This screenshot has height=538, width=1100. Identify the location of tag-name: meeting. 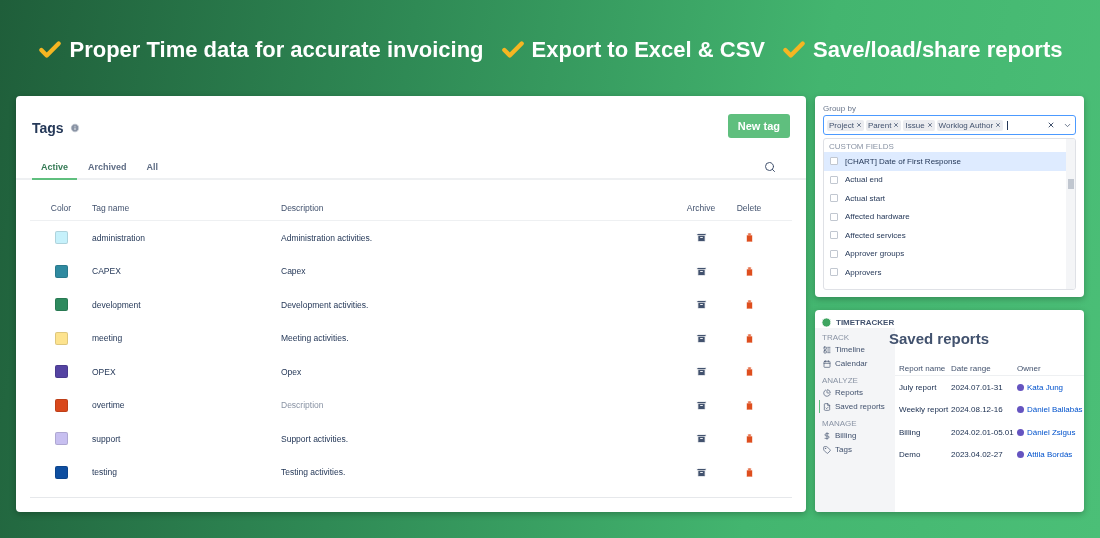
(108, 338).